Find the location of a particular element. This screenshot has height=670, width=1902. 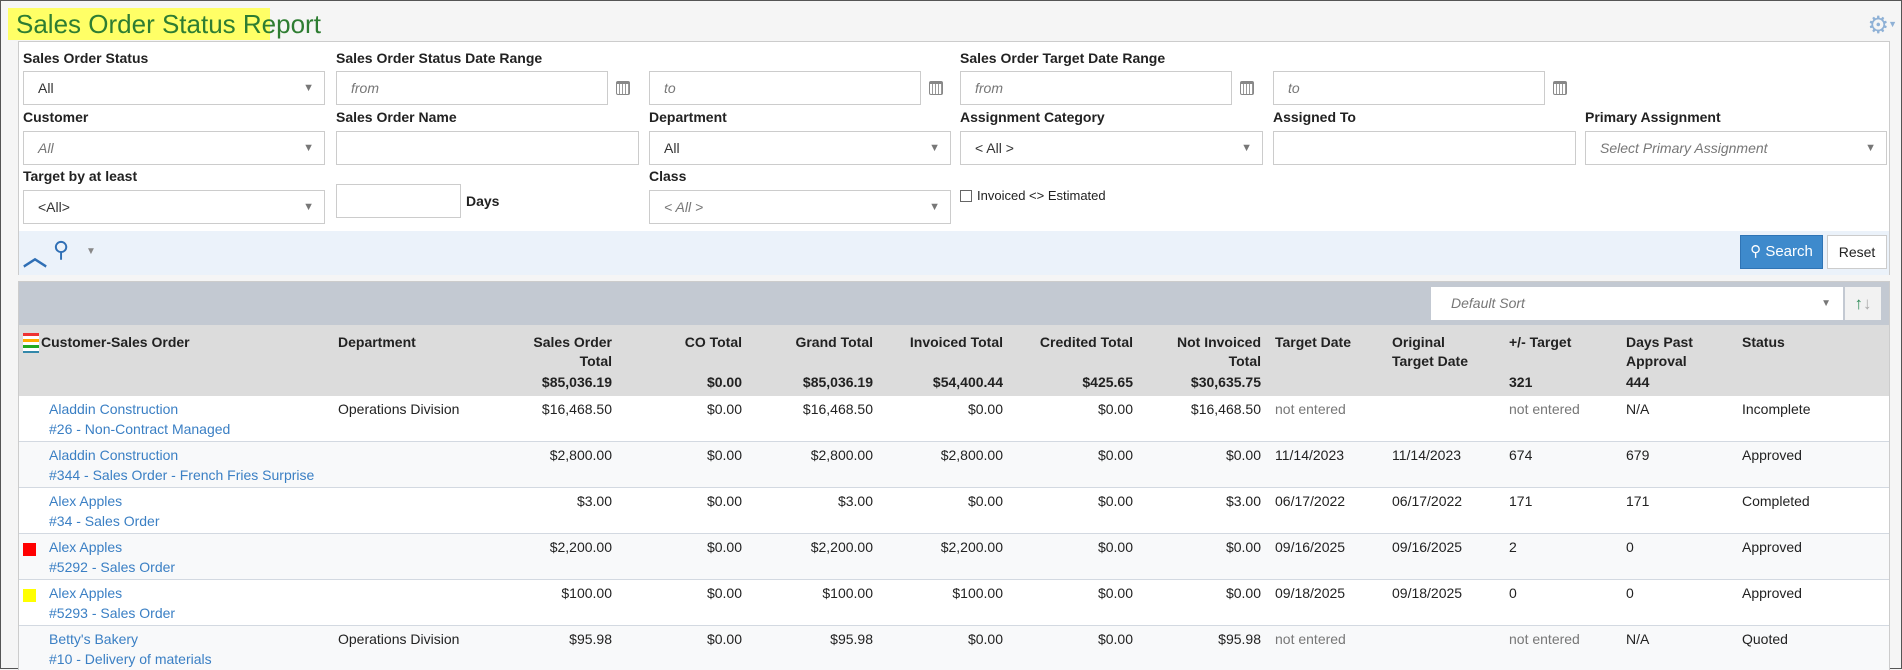

target-by-select: <All> ▼ is located at coordinates (174, 207).